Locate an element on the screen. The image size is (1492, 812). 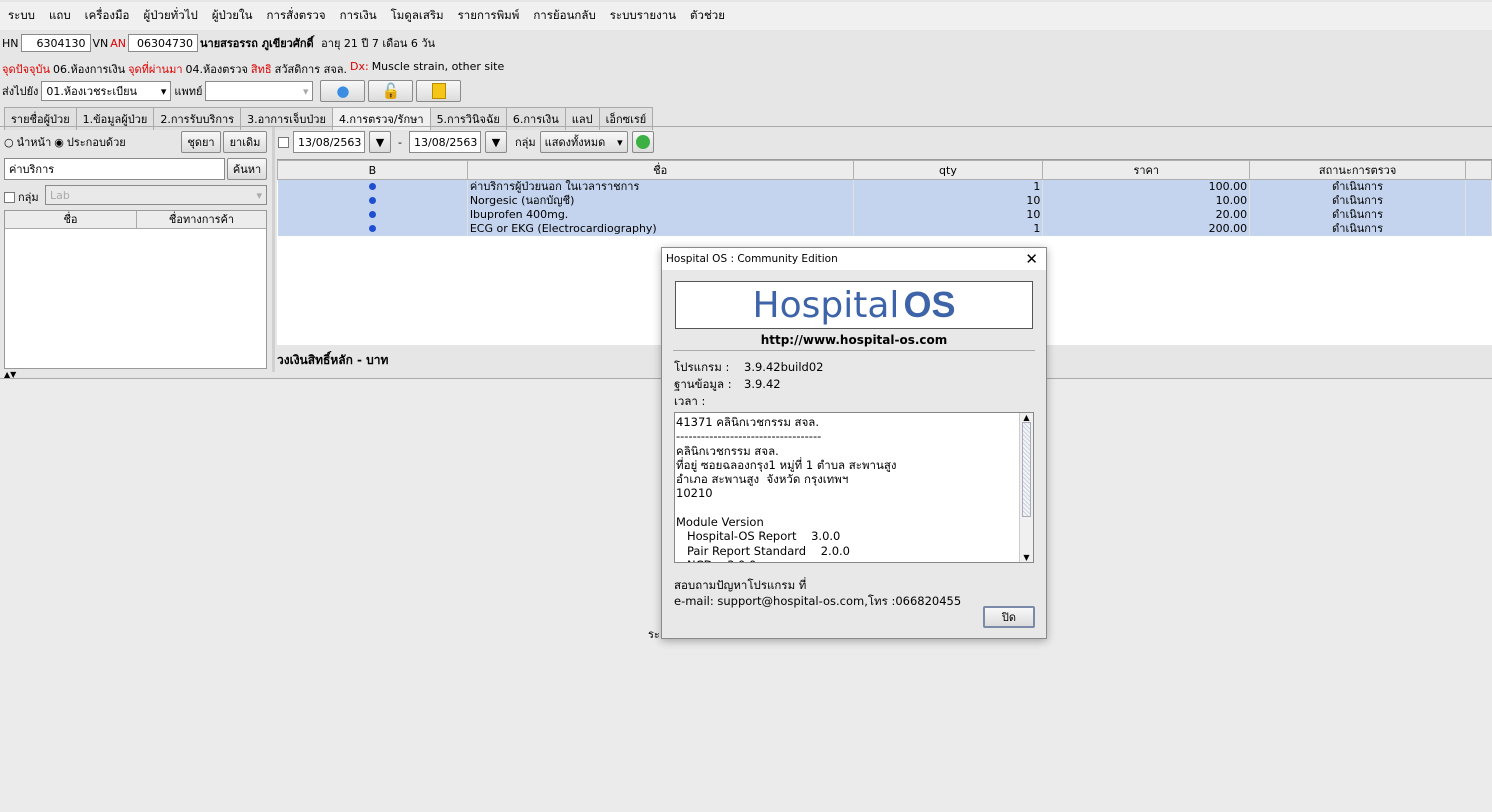
radio-prefix-label: นำหน้า is located at coordinates (34, 142).